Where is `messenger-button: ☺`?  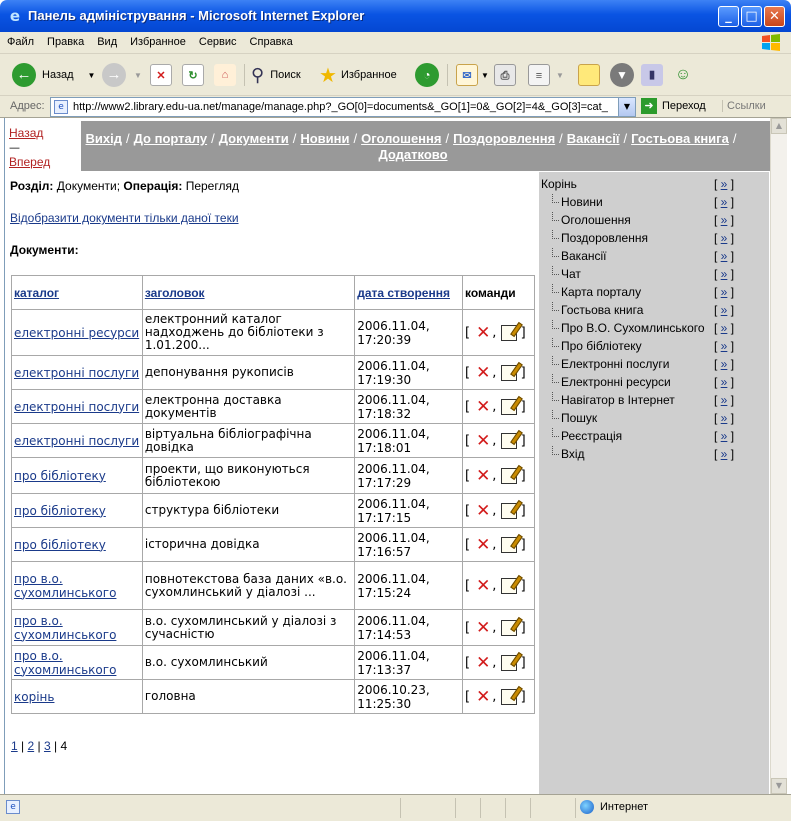
messenger-button: ☺ is located at coordinates (683, 75).